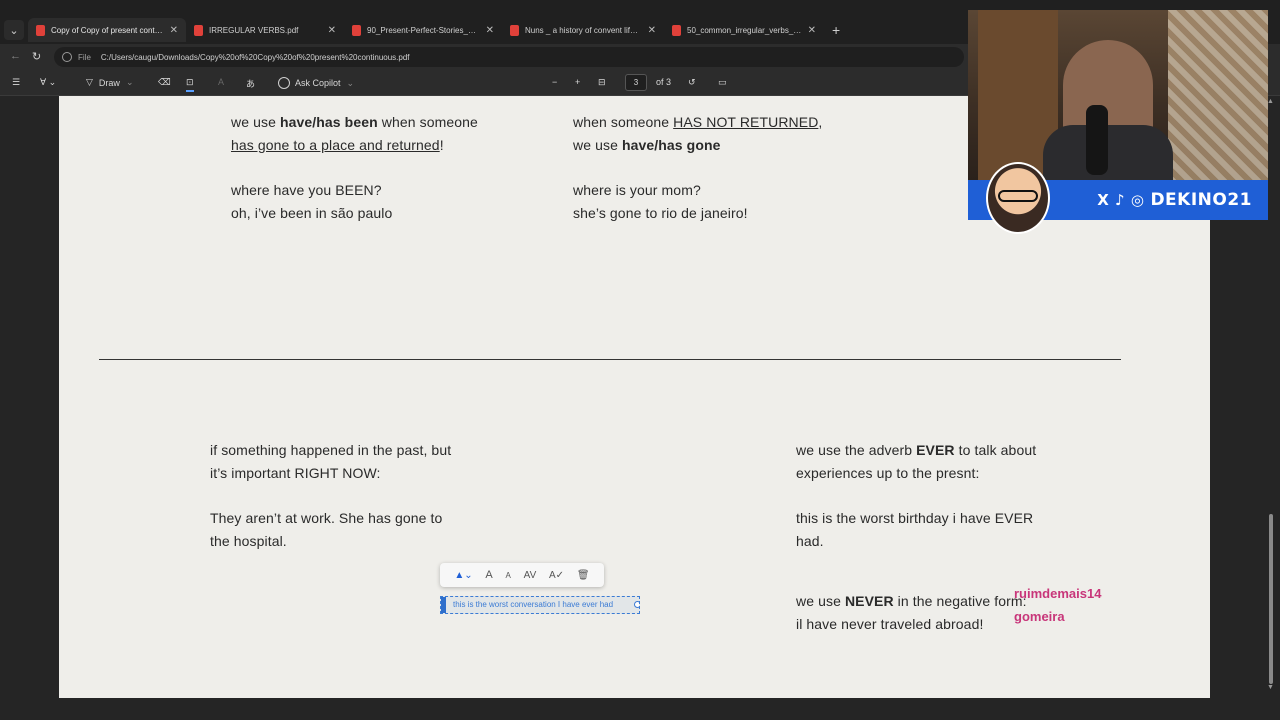 This screenshot has width=1280, height=720. Describe the element at coordinates (1039, 616) in the screenshot. I see `chat-message: gomeira` at that location.